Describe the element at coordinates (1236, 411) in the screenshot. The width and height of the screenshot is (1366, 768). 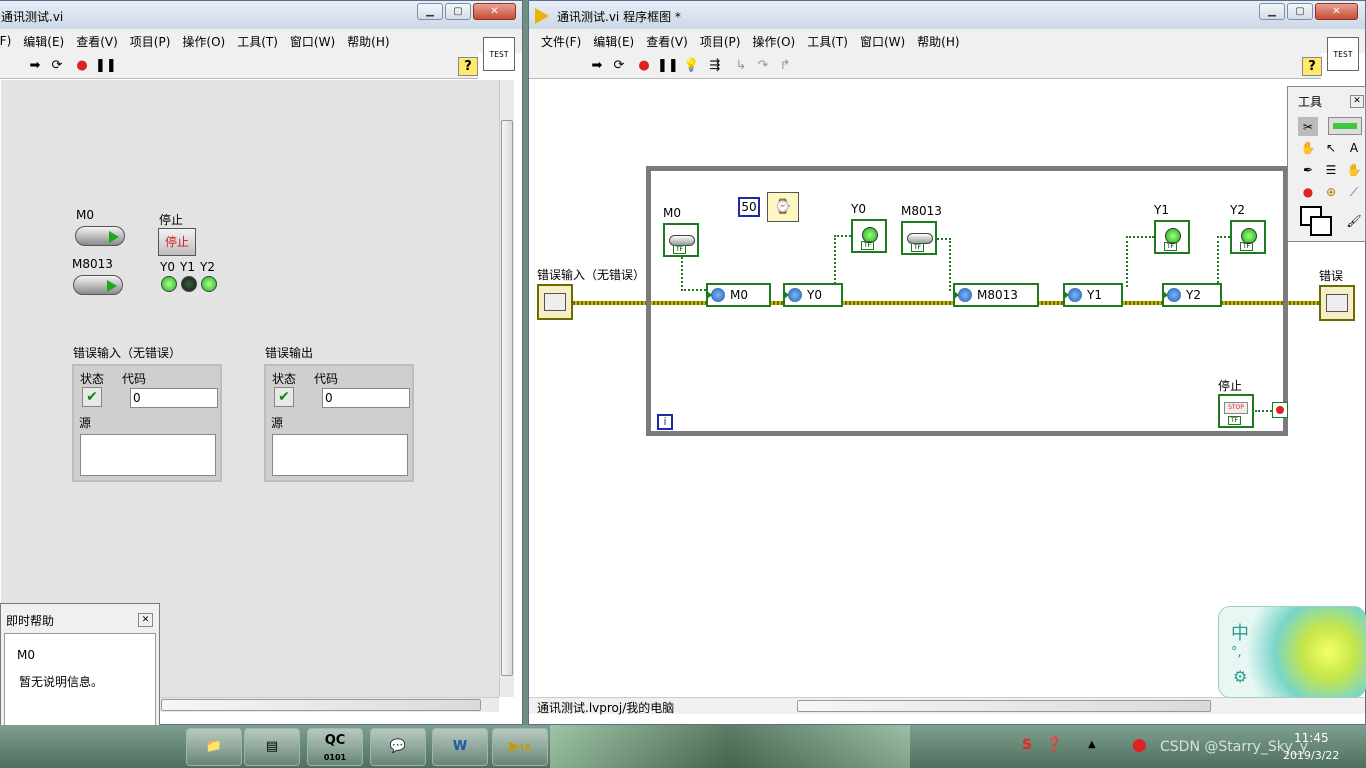
I see `stop-terminal: STOP TF` at that location.